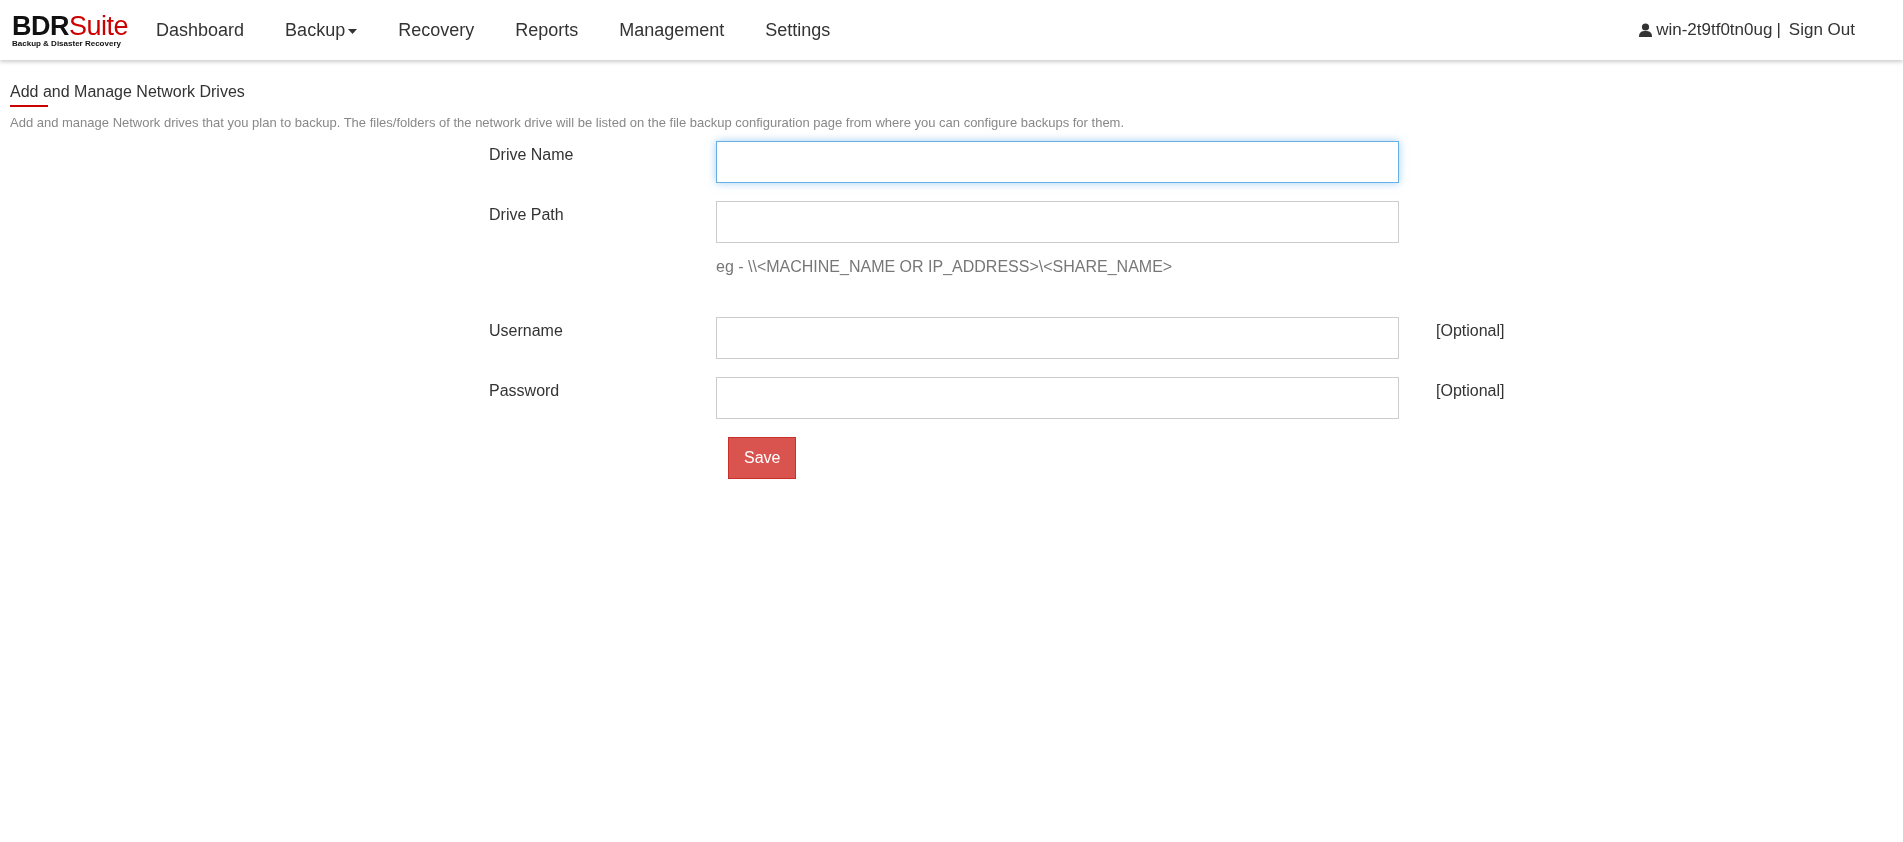 This screenshot has width=1903, height=842. I want to click on caret-icon, so click(353, 31).